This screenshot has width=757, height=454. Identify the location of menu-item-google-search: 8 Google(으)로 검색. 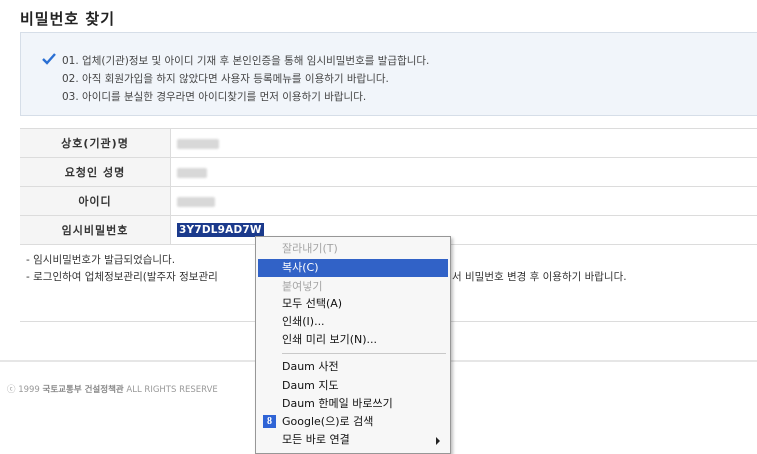
(353, 422).